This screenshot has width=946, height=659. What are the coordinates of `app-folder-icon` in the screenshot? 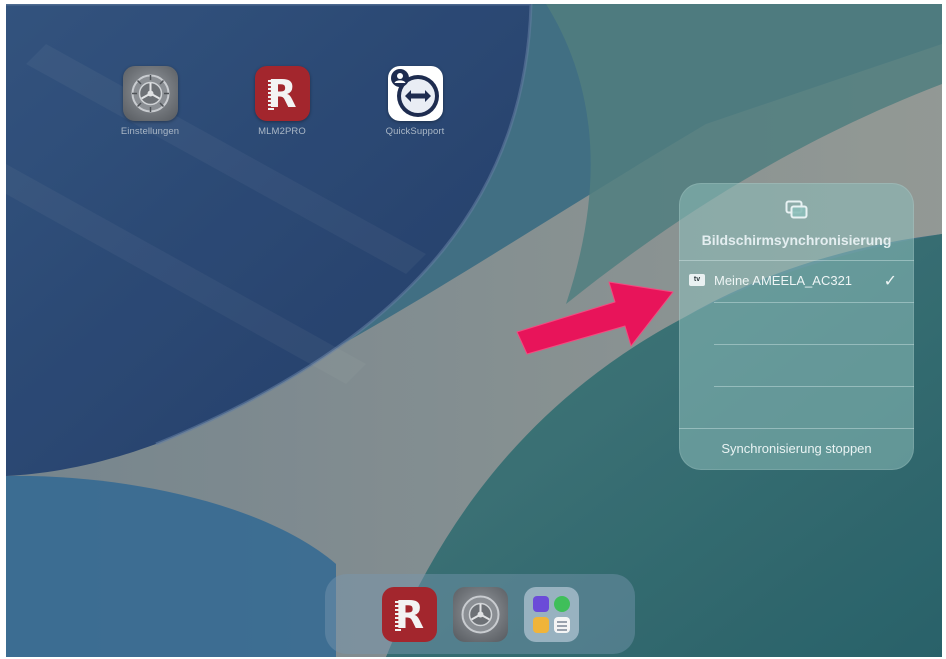 It's located at (551, 614).